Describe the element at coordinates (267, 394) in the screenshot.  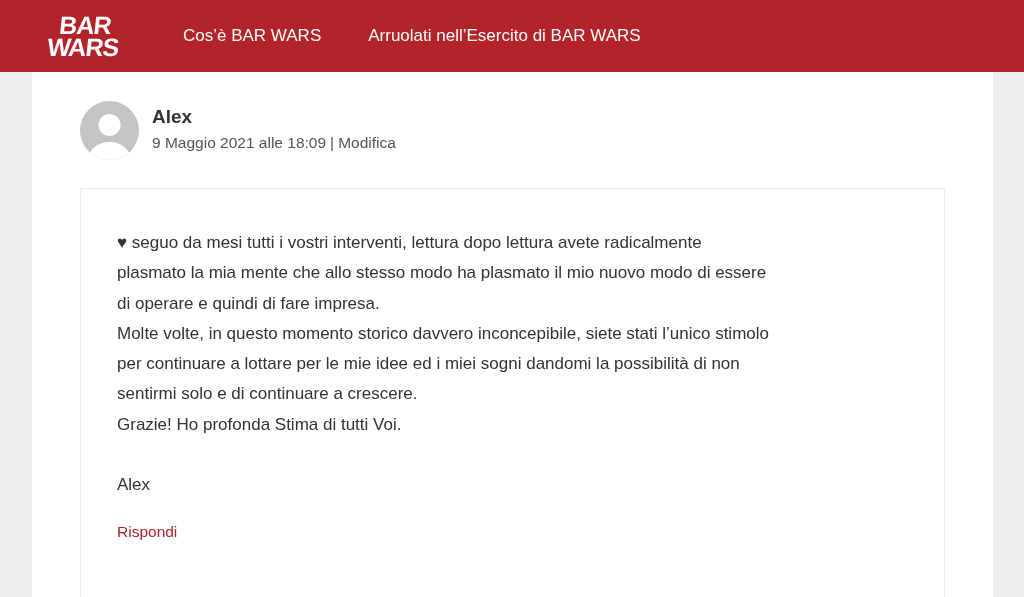
I see `comment-text-line: sentirmi solo e di continuare a crescere.` at that location.